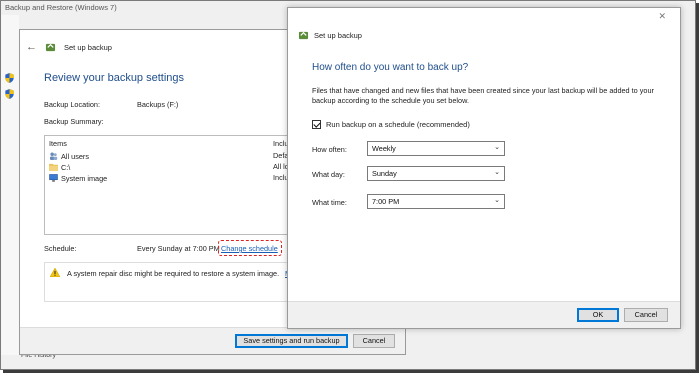  I want to click on control-panel-side-strip, so click(10, 185).